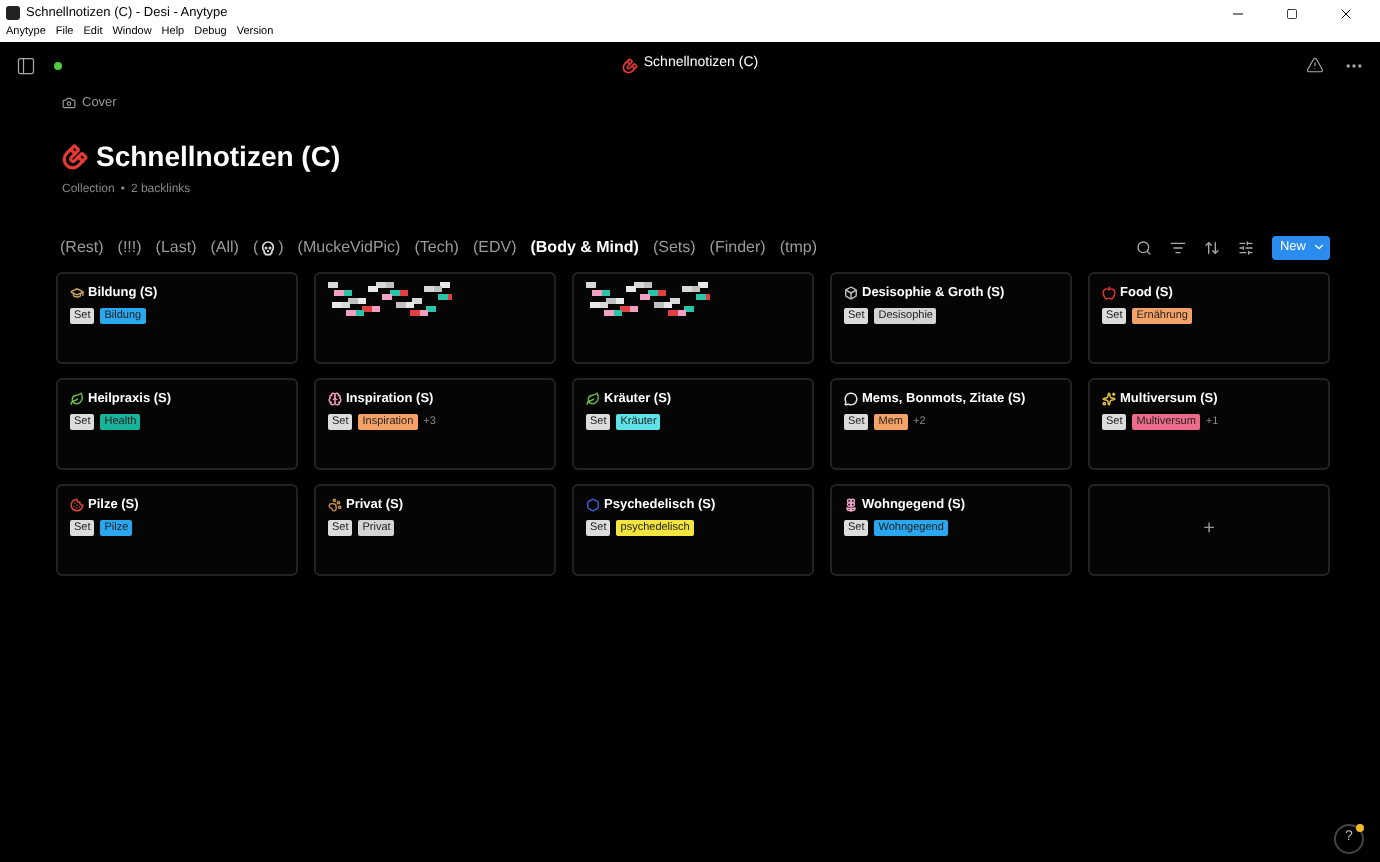 The width and height of the screenshot is (1380, 862). What do you see at coordinates (349, 247) in the screenshot?
I see `view-tab: (MuckeVidPic)` at bounding box center [349, 247].